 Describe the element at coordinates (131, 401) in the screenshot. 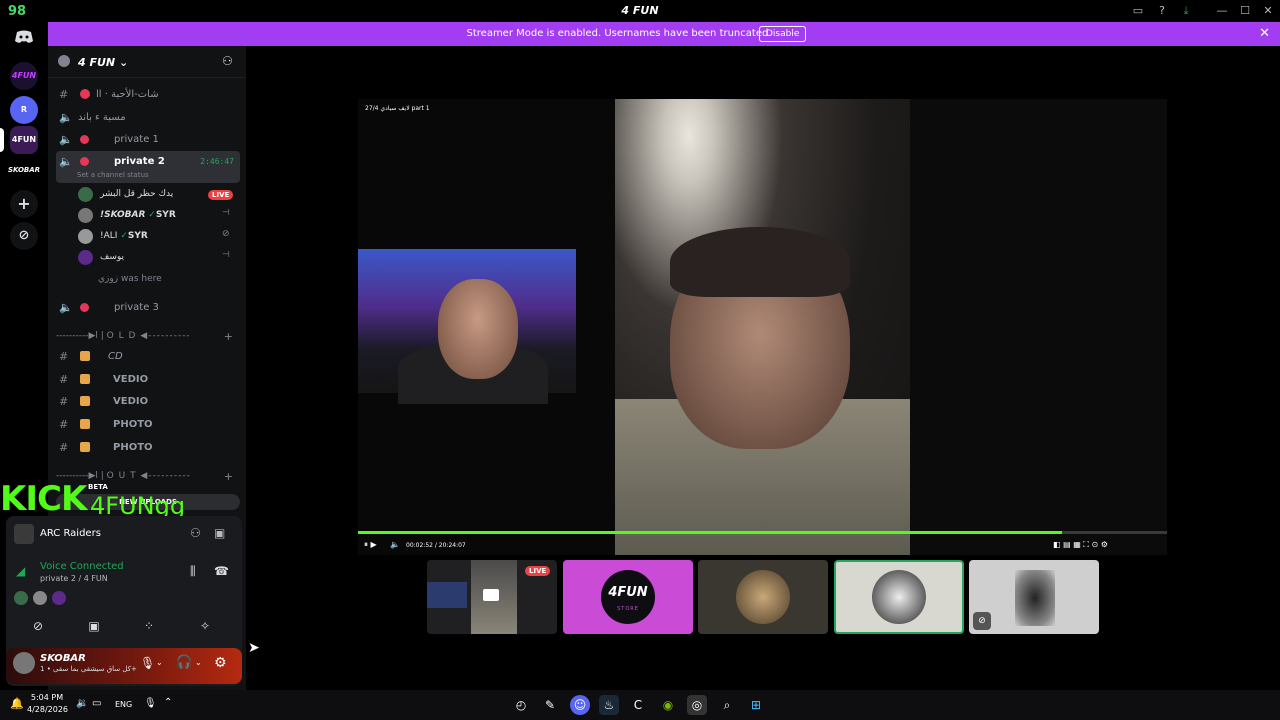

I see `channel-label: VEDIO` at that location.